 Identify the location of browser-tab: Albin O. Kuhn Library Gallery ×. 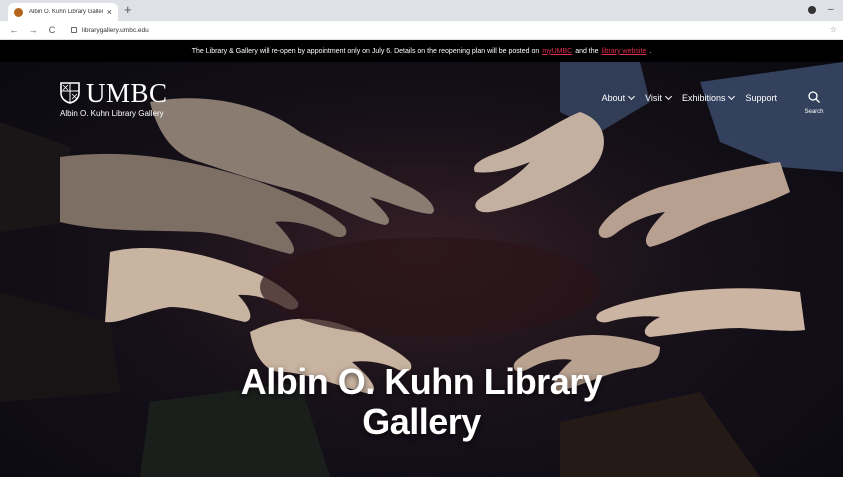
(63, 12).